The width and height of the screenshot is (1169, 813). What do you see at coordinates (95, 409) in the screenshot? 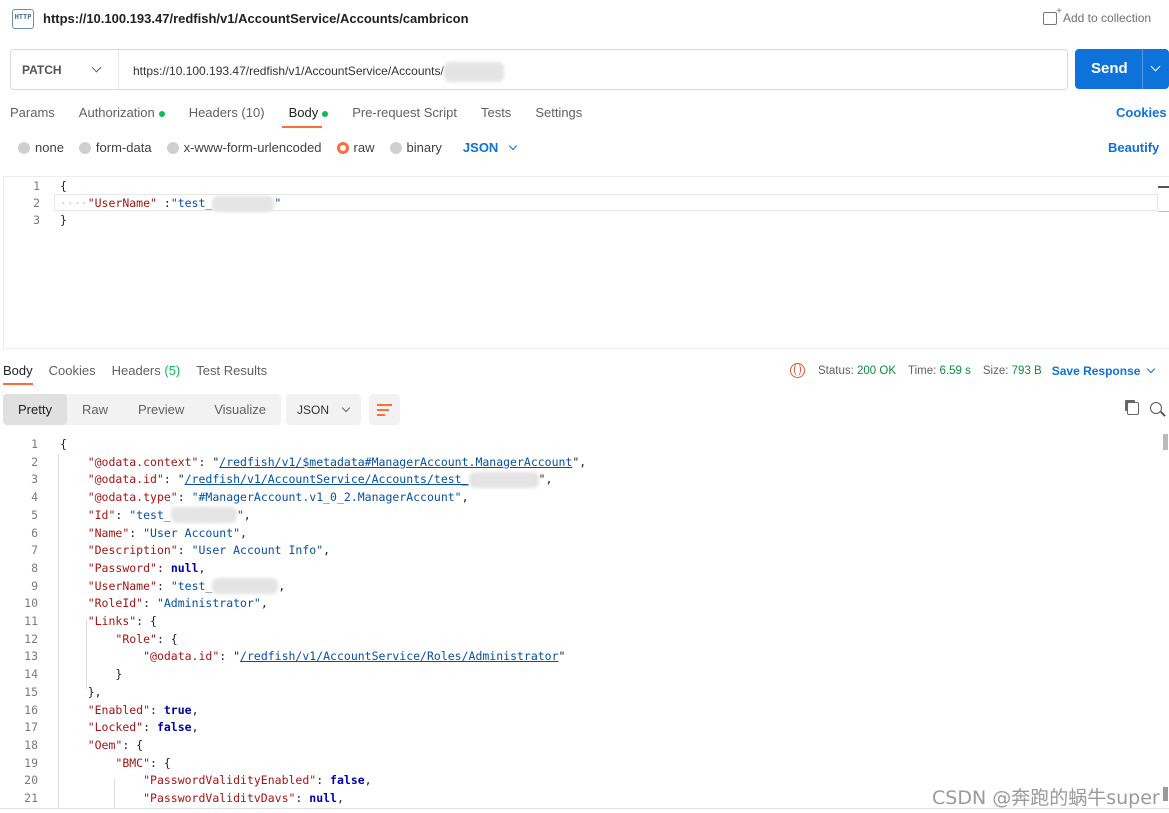
I see `view-raw: Raw` at bounding box center [95, 409].